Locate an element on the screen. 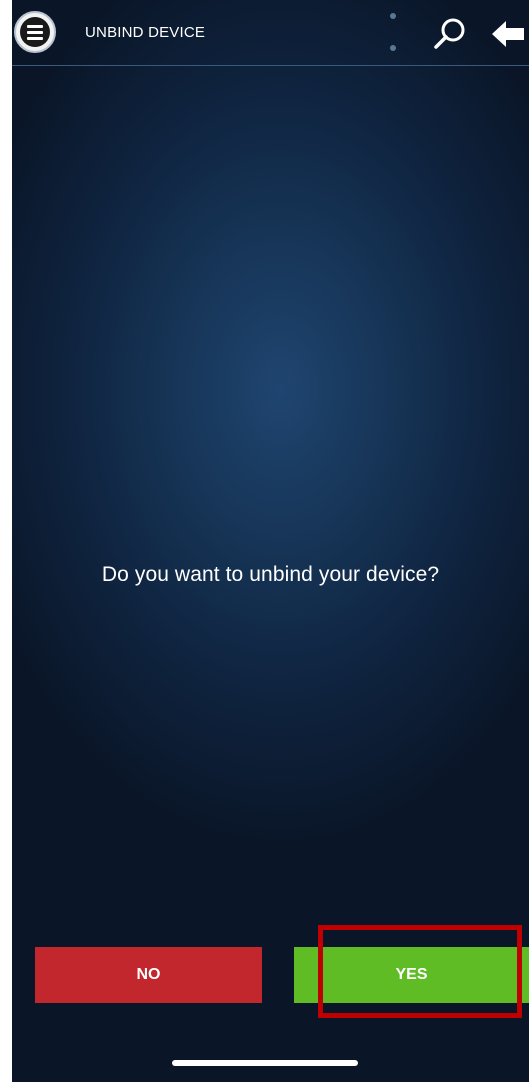  unbind-prompt-text: Do you want to unbind your device? is located at coordinates (270, 574).